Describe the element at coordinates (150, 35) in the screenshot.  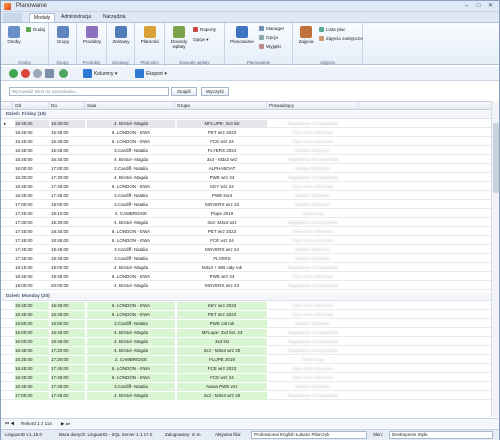
I see `platnosci-button: Płatności` at that location.